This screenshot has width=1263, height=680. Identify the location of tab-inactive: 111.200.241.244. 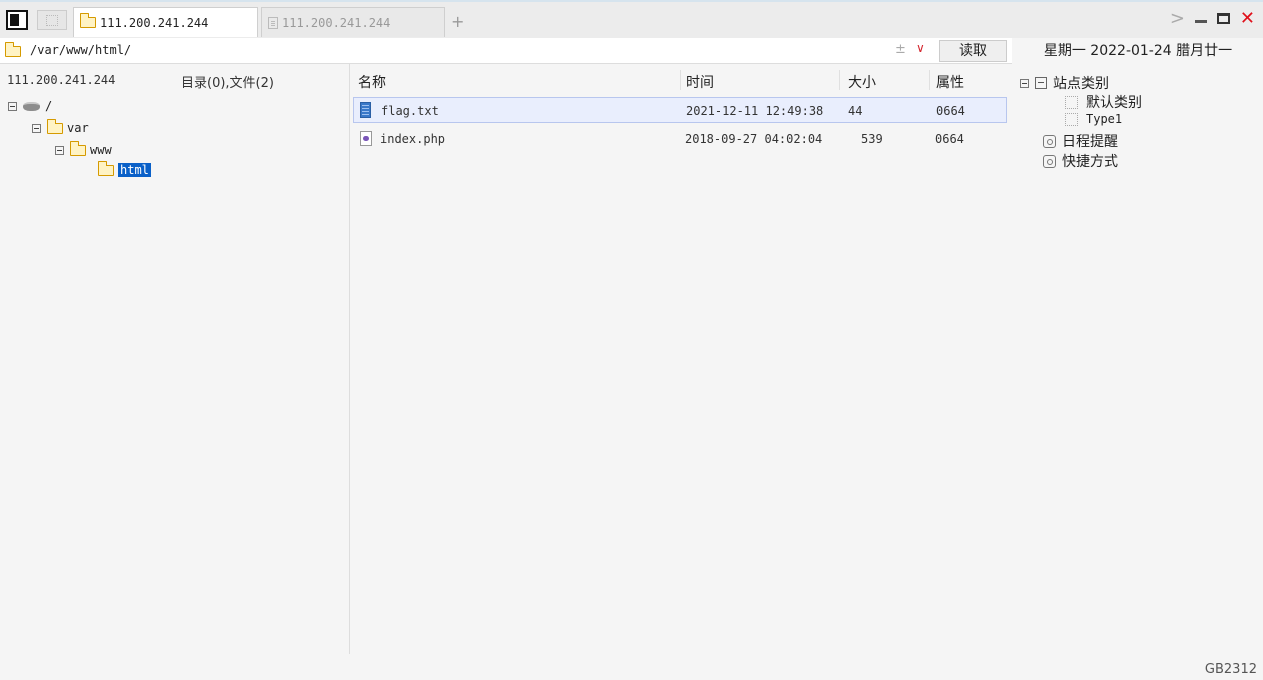
(353, 22).